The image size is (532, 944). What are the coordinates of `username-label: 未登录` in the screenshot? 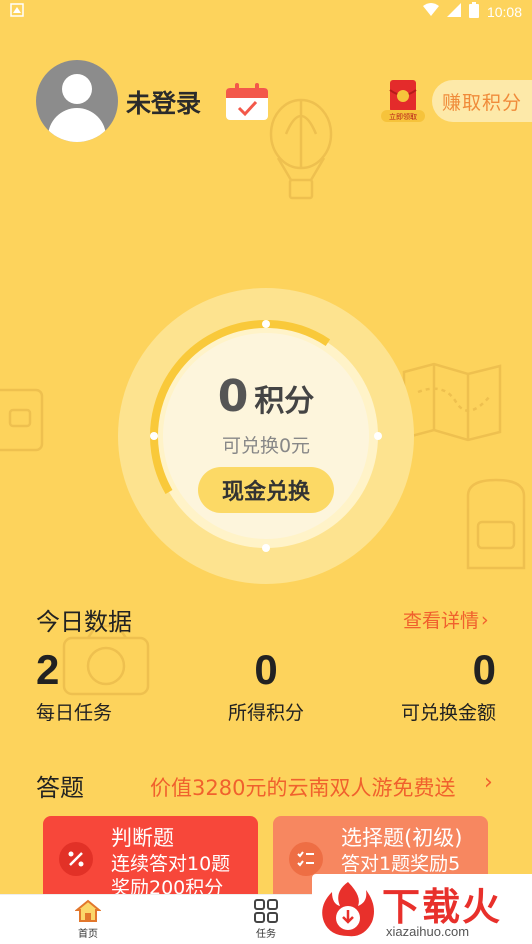 It's located at (163, 102).